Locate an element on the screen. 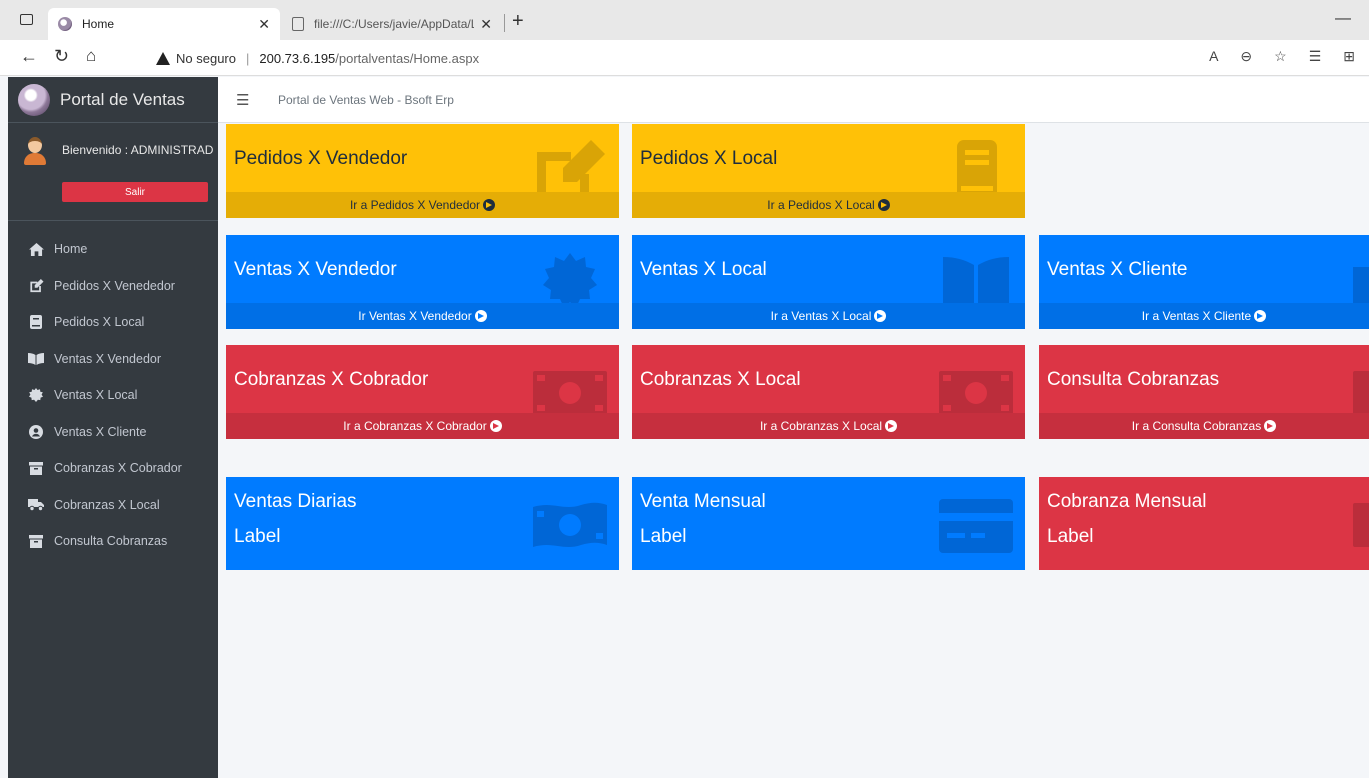 This screenshot has height=778, width=1369. stat-cobranza-mensual: Cobranza Mensual Label is located at coordinates (1204, 523).